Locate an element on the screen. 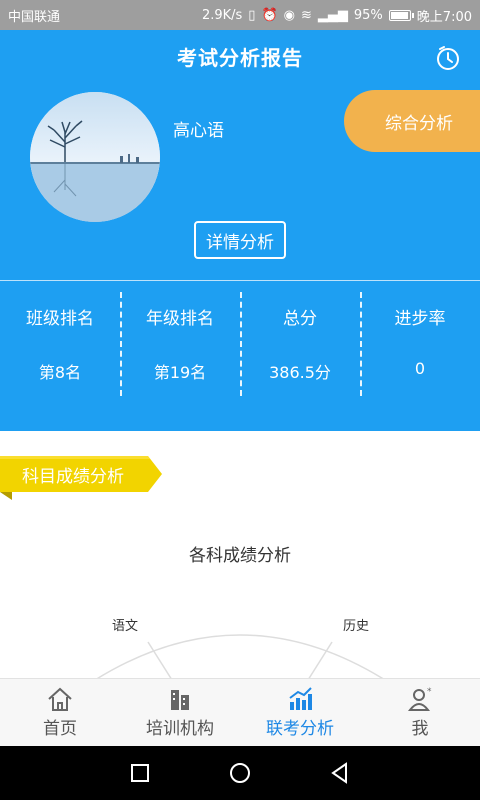 The height and width of the screenshot is (800, 480). building-icon is located at coordinates (180, 700).